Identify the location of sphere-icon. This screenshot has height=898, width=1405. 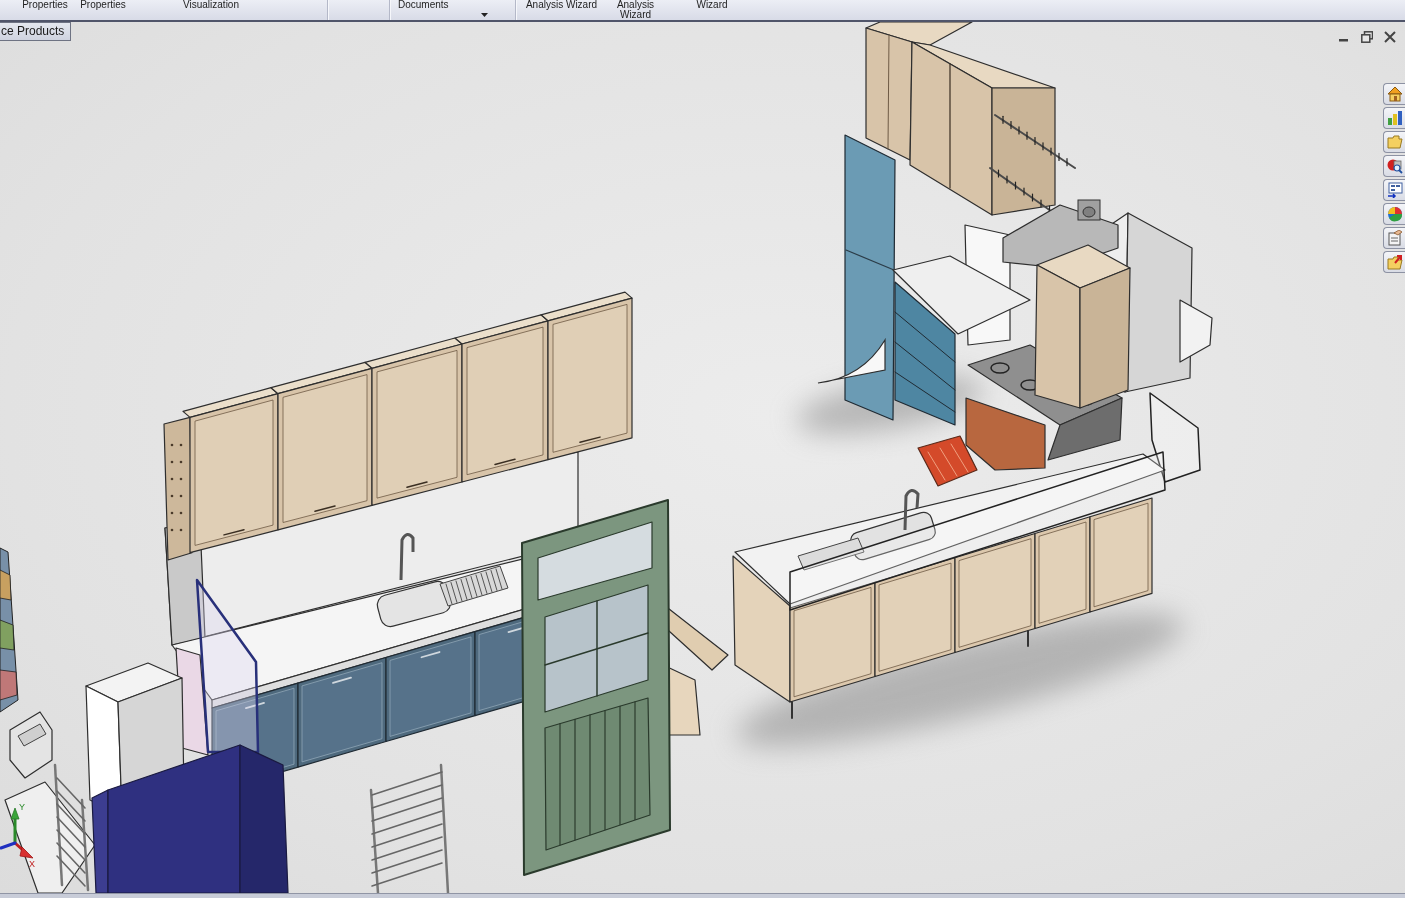
(1394, 214).